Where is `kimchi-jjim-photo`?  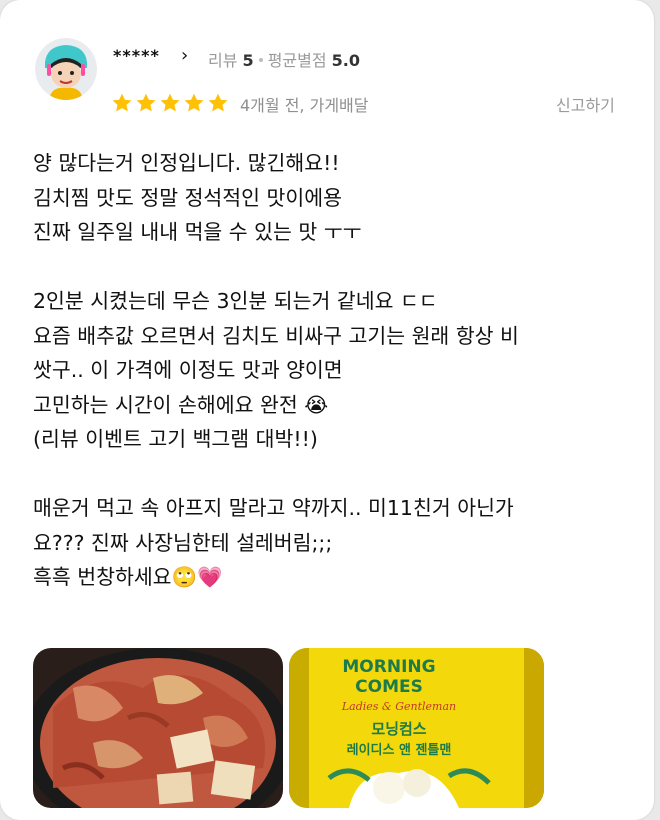 kimchi-jjim-photo is located at coordinates (158, 728).